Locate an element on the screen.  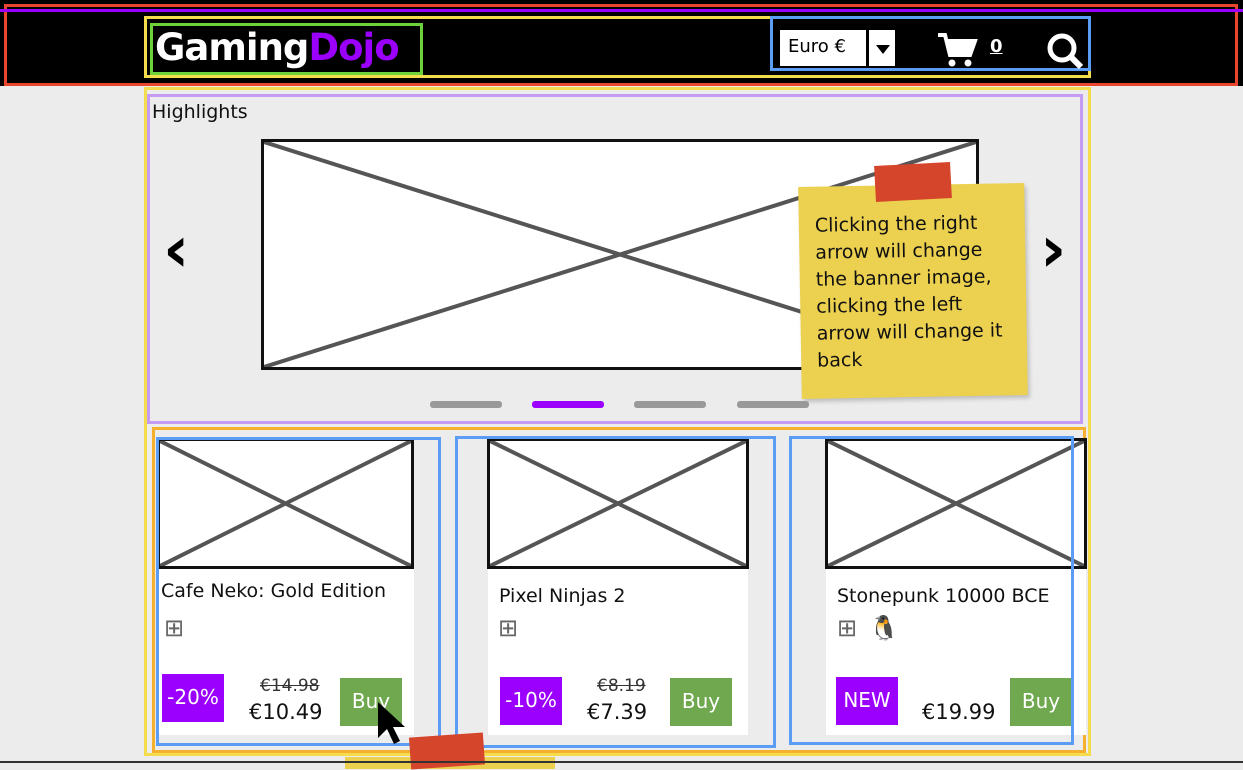
price: €19.99 is located at coordinates (959, 712).